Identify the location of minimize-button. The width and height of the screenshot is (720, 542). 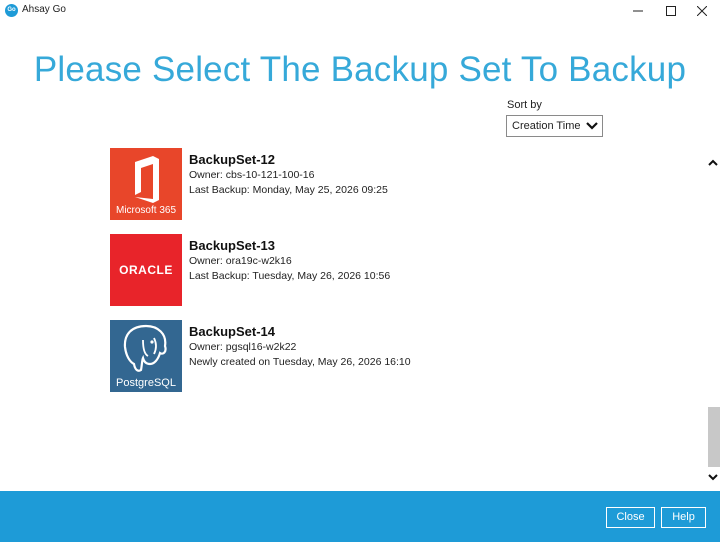
(638, 11).